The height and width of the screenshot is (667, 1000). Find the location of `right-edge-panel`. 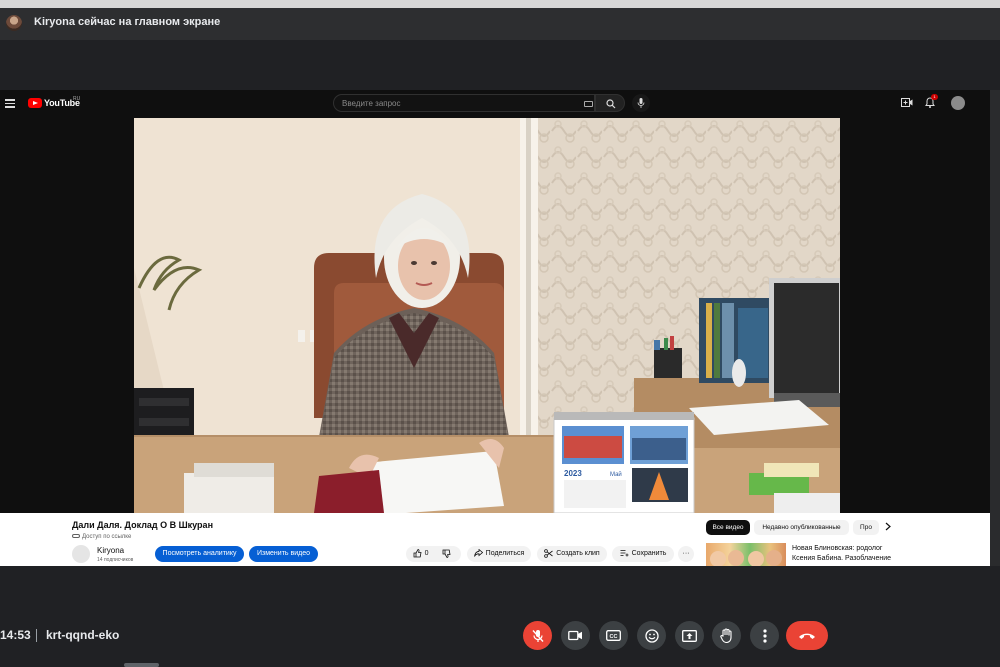

right-edge-panel is located at coordinates (995, 328).